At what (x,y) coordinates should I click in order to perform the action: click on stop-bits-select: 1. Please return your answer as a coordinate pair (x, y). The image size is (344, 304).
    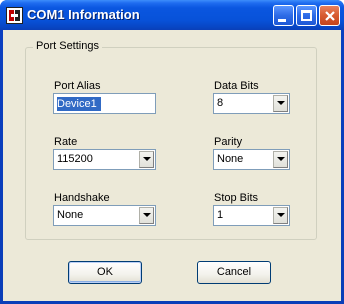
    Looking at the image, I should click on (251, 215).